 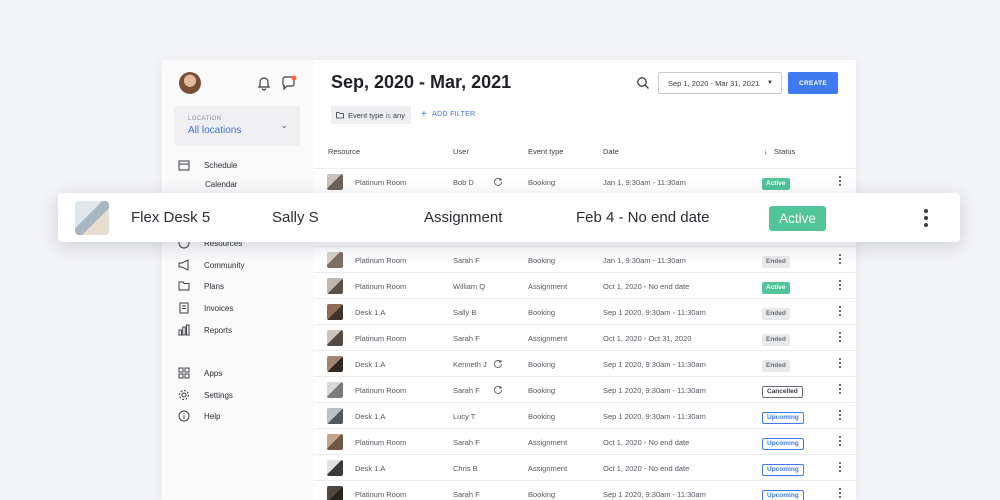 I want to click on filter-chip: Event type is any, so click(x=371, y=115).